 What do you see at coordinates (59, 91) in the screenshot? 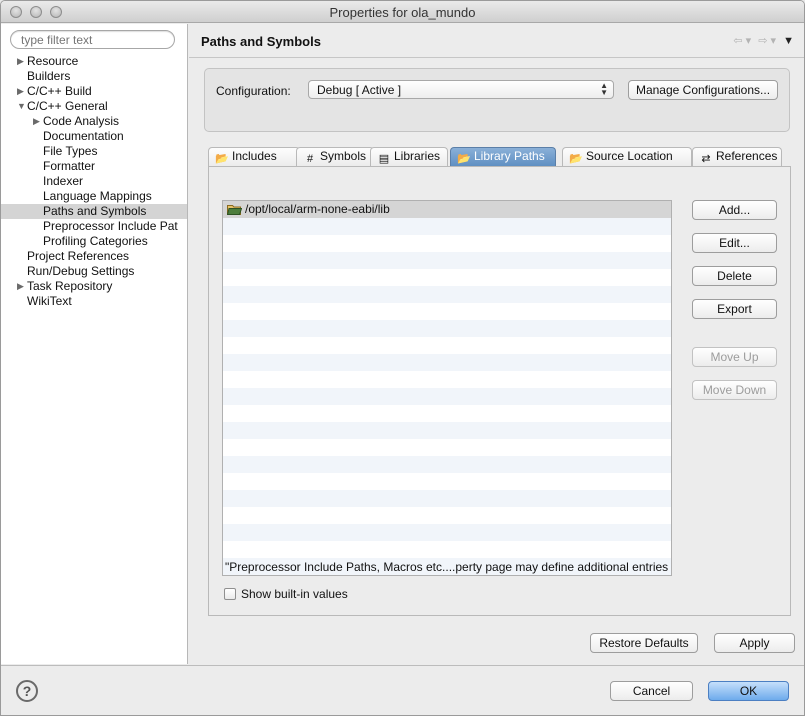
I see `tree-item-label: C/C++ Build` at bounding box center [59, 91].